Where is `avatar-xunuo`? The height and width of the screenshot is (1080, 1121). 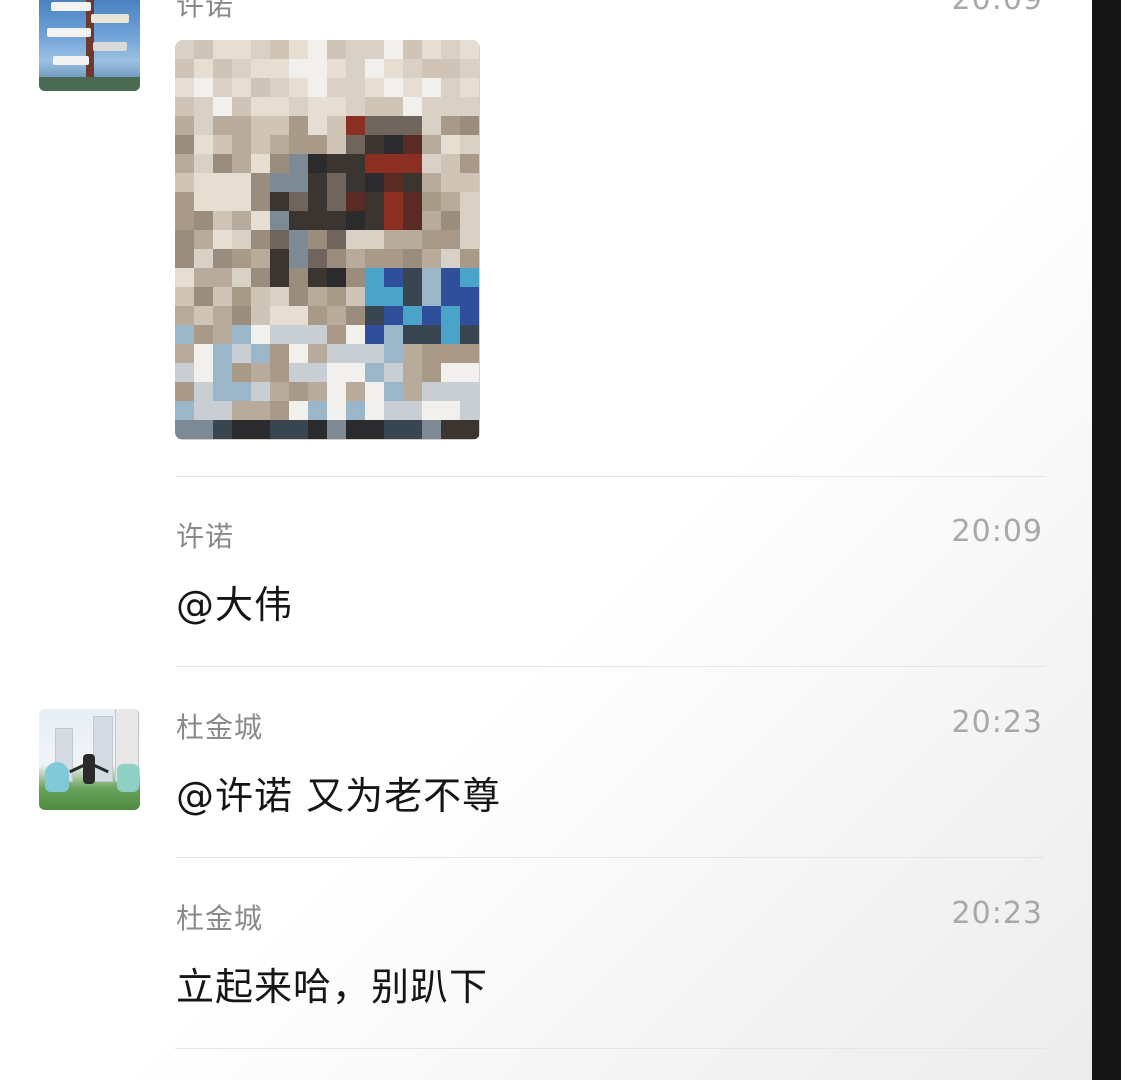
avatar-xunuo is located at coordinates (89, 45).